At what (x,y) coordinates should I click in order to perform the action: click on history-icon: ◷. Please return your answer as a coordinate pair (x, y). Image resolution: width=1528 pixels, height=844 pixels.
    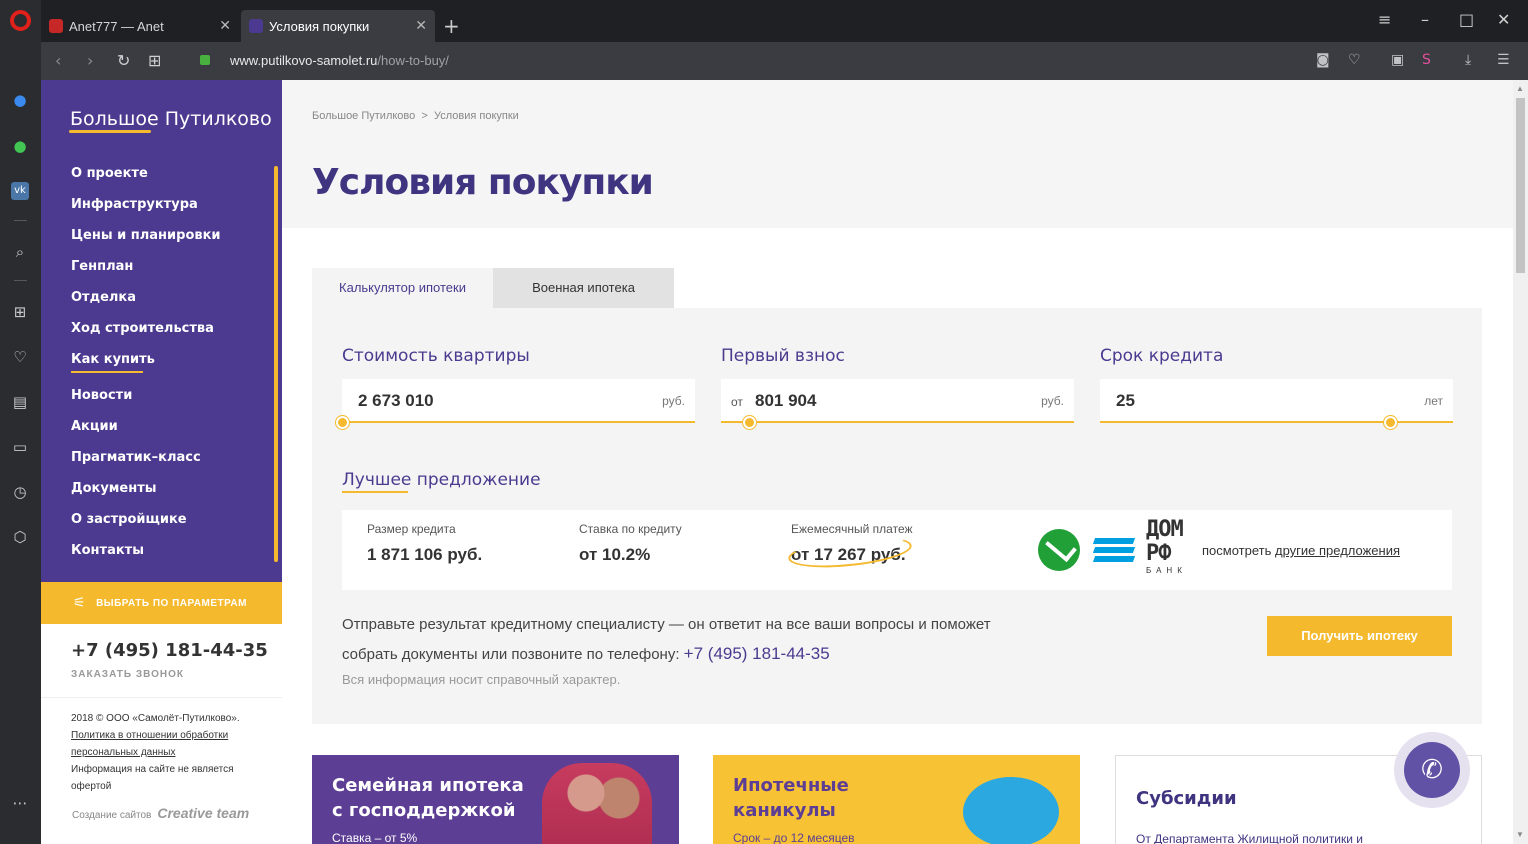
    Looking at the image, I should click on (20, 492).